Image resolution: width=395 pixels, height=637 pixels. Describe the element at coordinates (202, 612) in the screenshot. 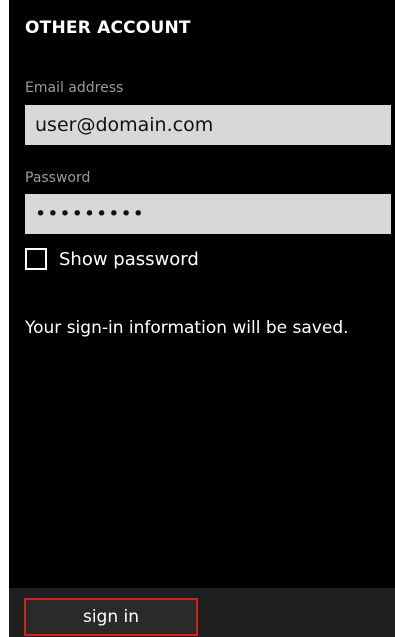

I see `app-bar: sign in` at that location.